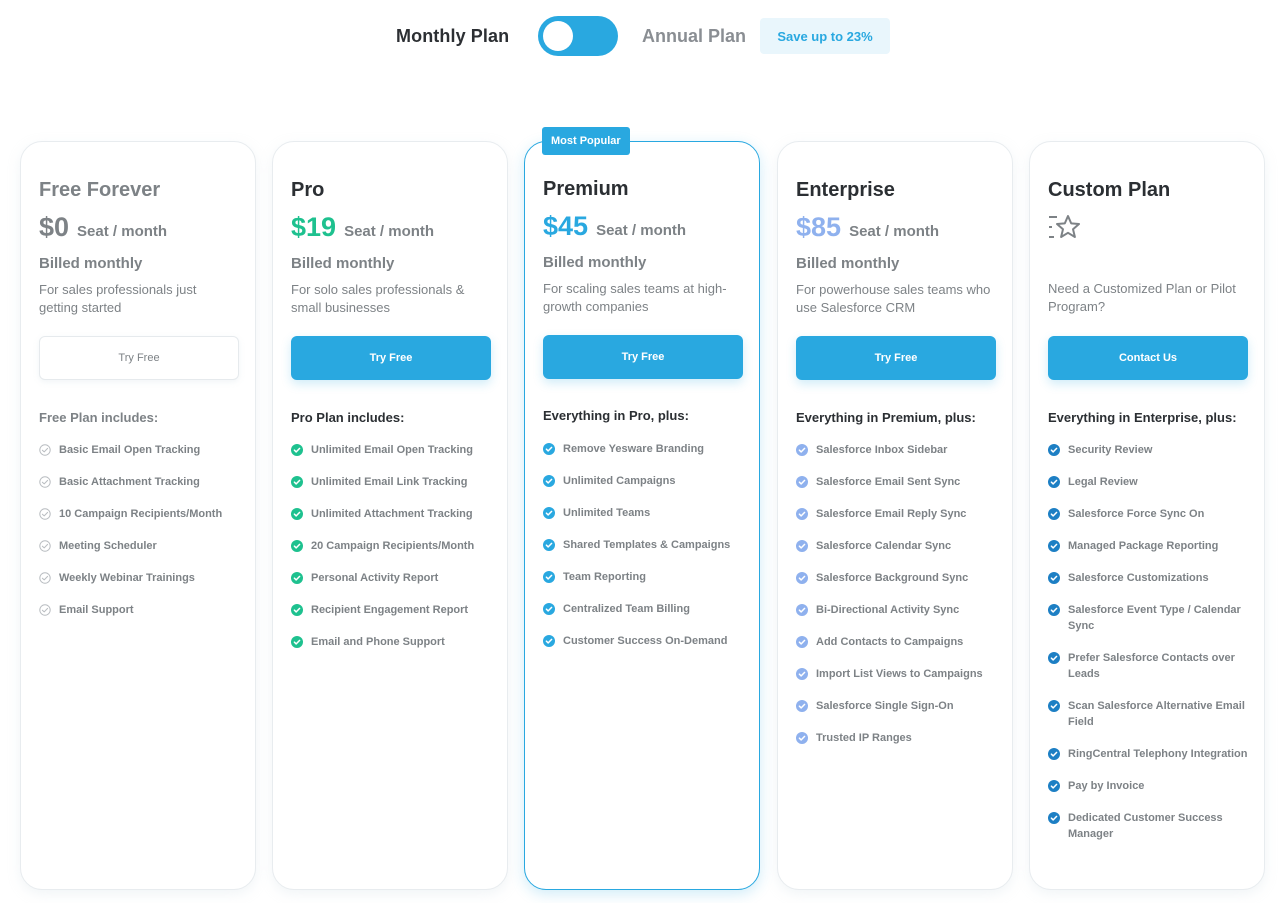 This screenshot has width=1286, height=903. What do you see at coordinates (619, 481) in the screenshot?
I see `feature-label: Unlimited Campaigns` at bounding box center [619, 481].